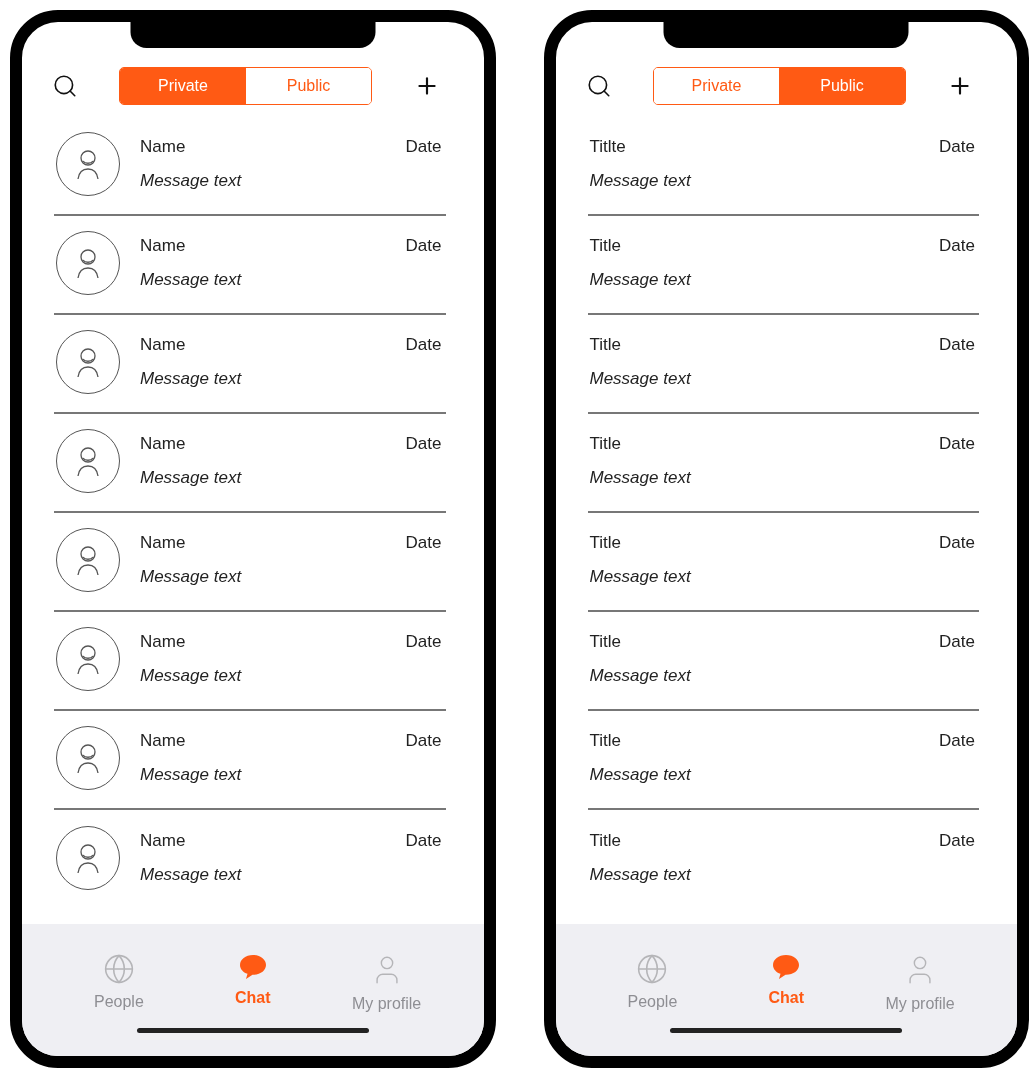  What do you see at coordinates (783, 166) in the screenshot?
I see `list-item: Titlte Date Message text` at bounding box center [783, 166].